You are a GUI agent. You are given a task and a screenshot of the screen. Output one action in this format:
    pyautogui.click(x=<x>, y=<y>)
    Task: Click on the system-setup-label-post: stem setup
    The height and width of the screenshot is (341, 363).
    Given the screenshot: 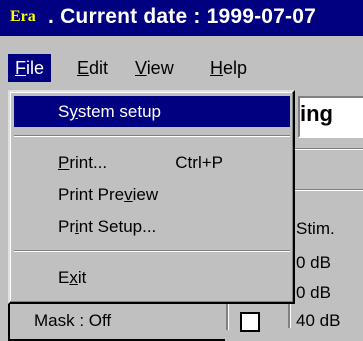 What is the action you would take?
    pyautogui.click(x=119, y=111)
    